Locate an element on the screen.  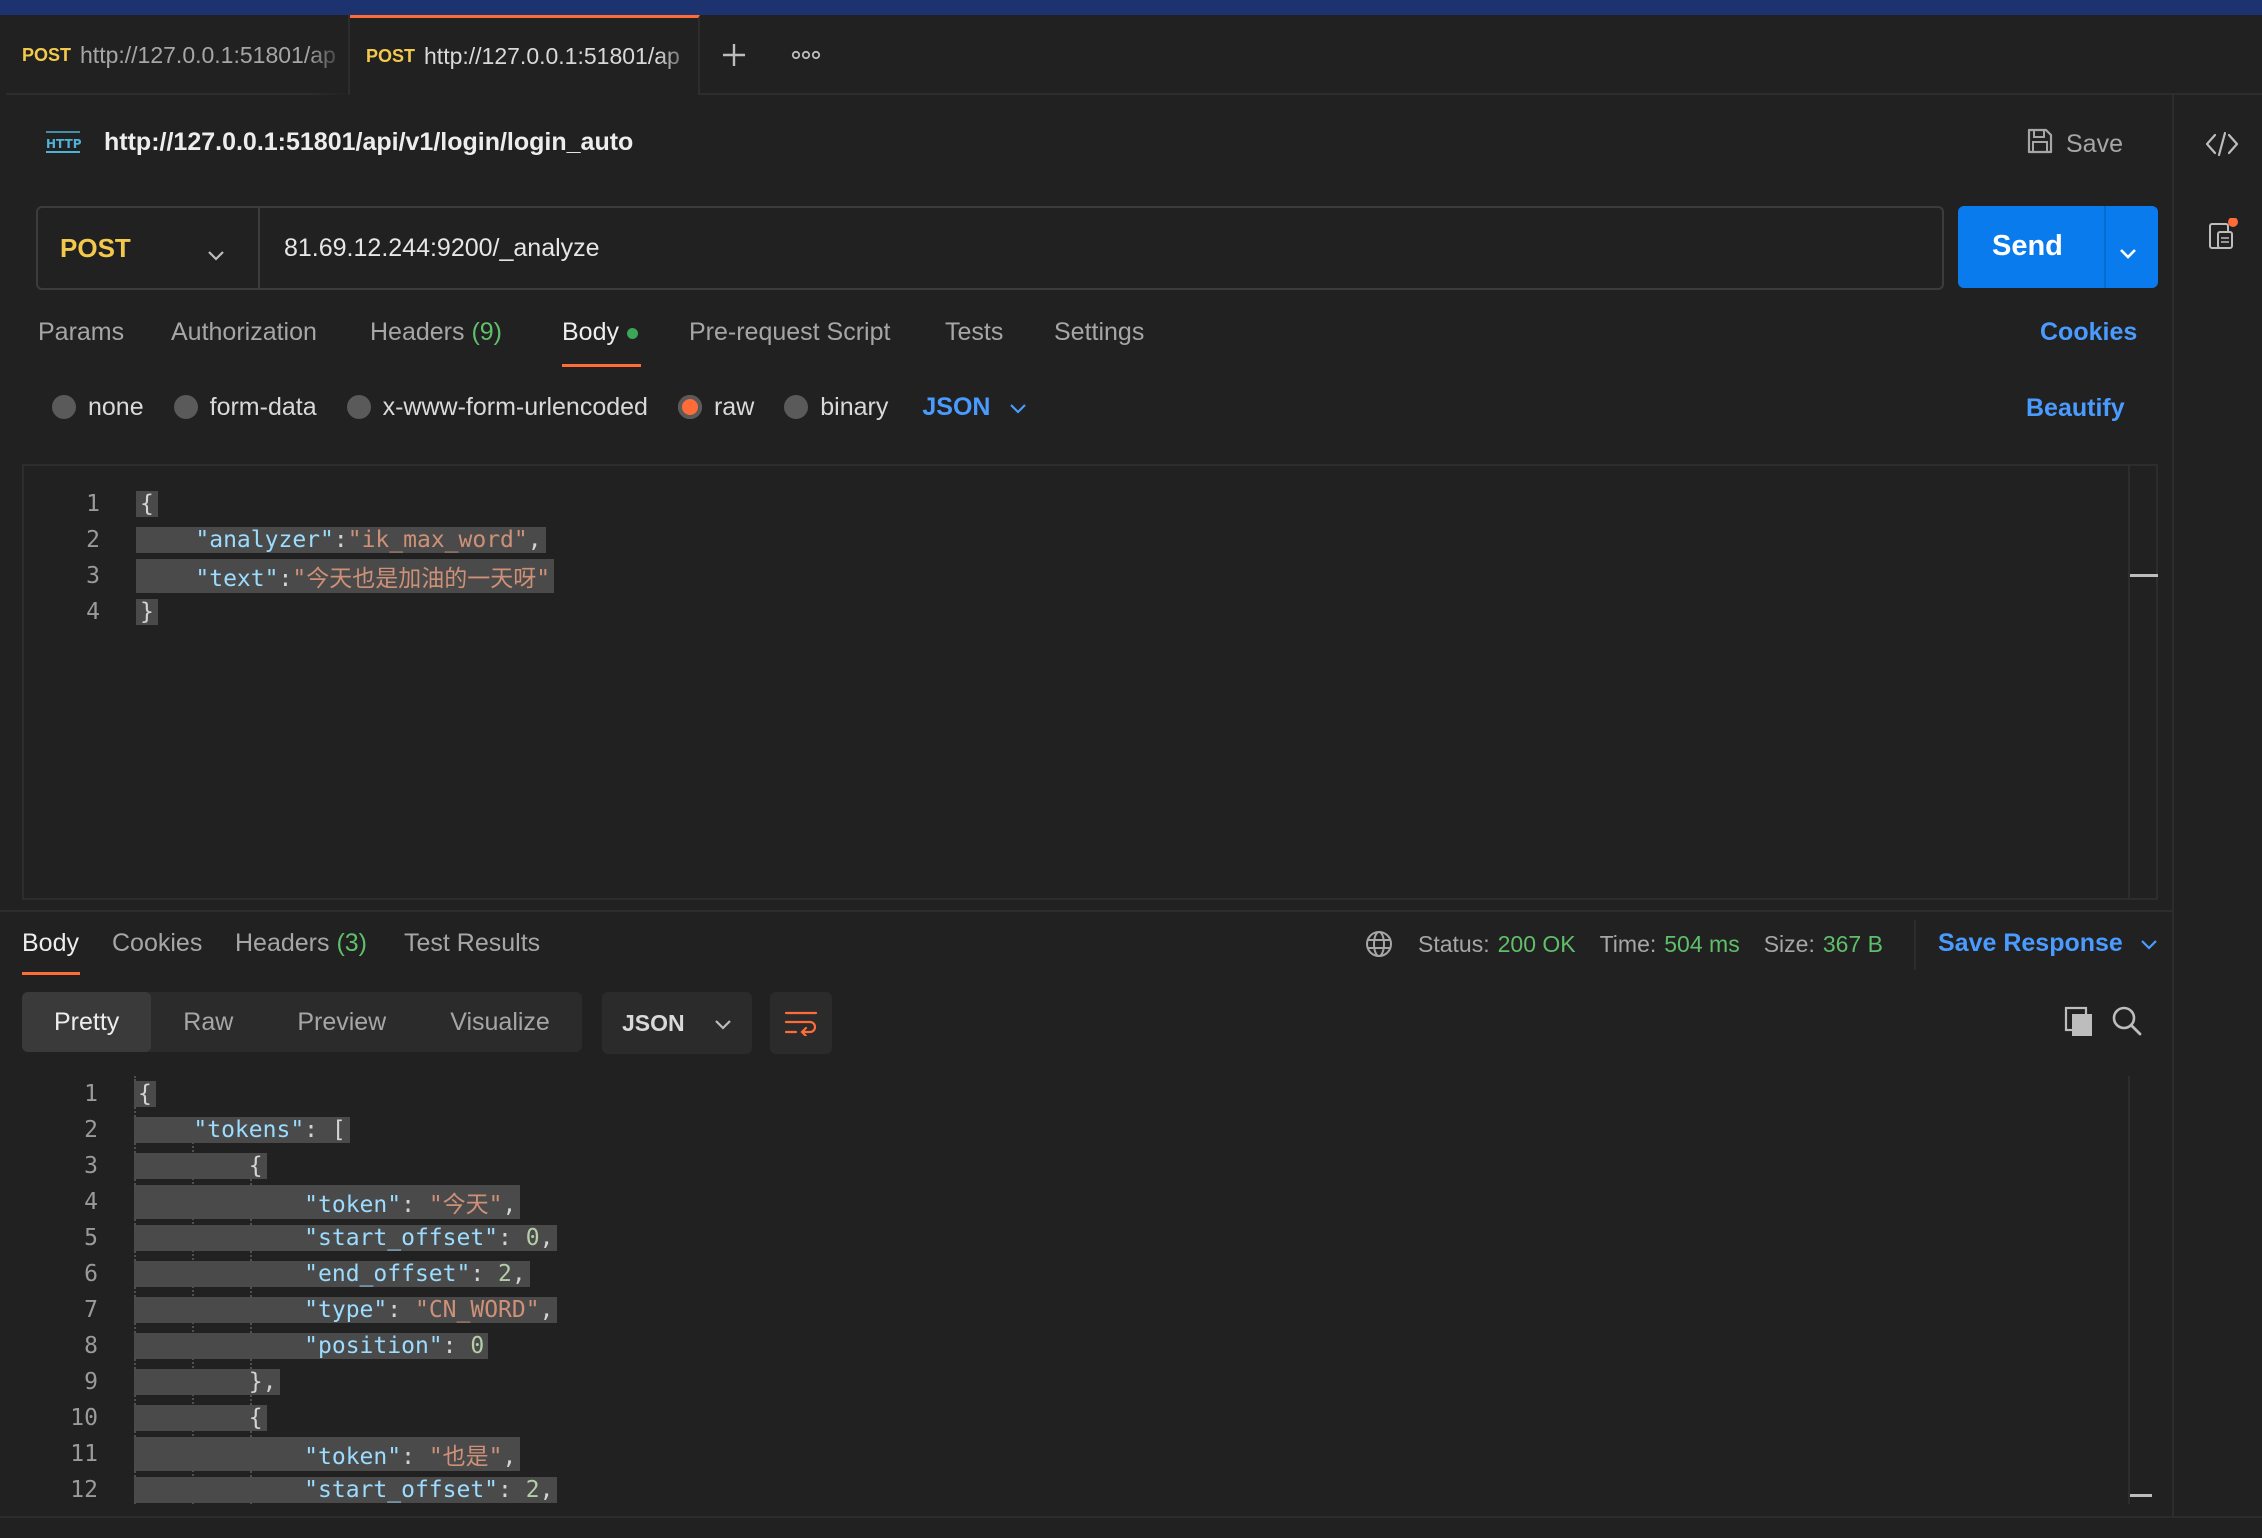
search-icon is located at coordinates (2127, 1021).